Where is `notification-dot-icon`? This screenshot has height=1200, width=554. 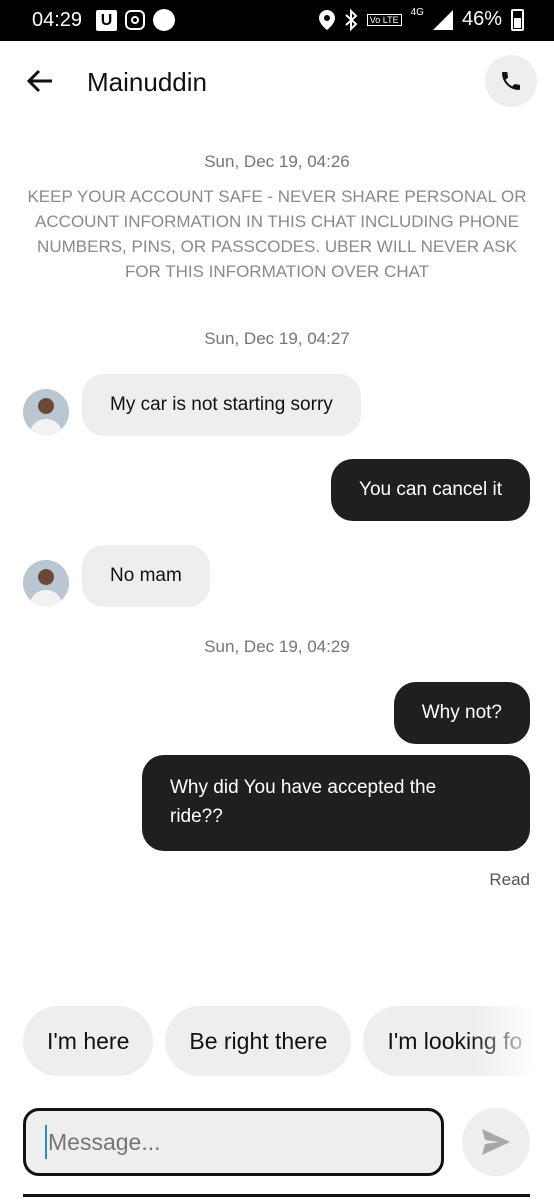
notification-dot-icon is located at coordinates (164, 20).